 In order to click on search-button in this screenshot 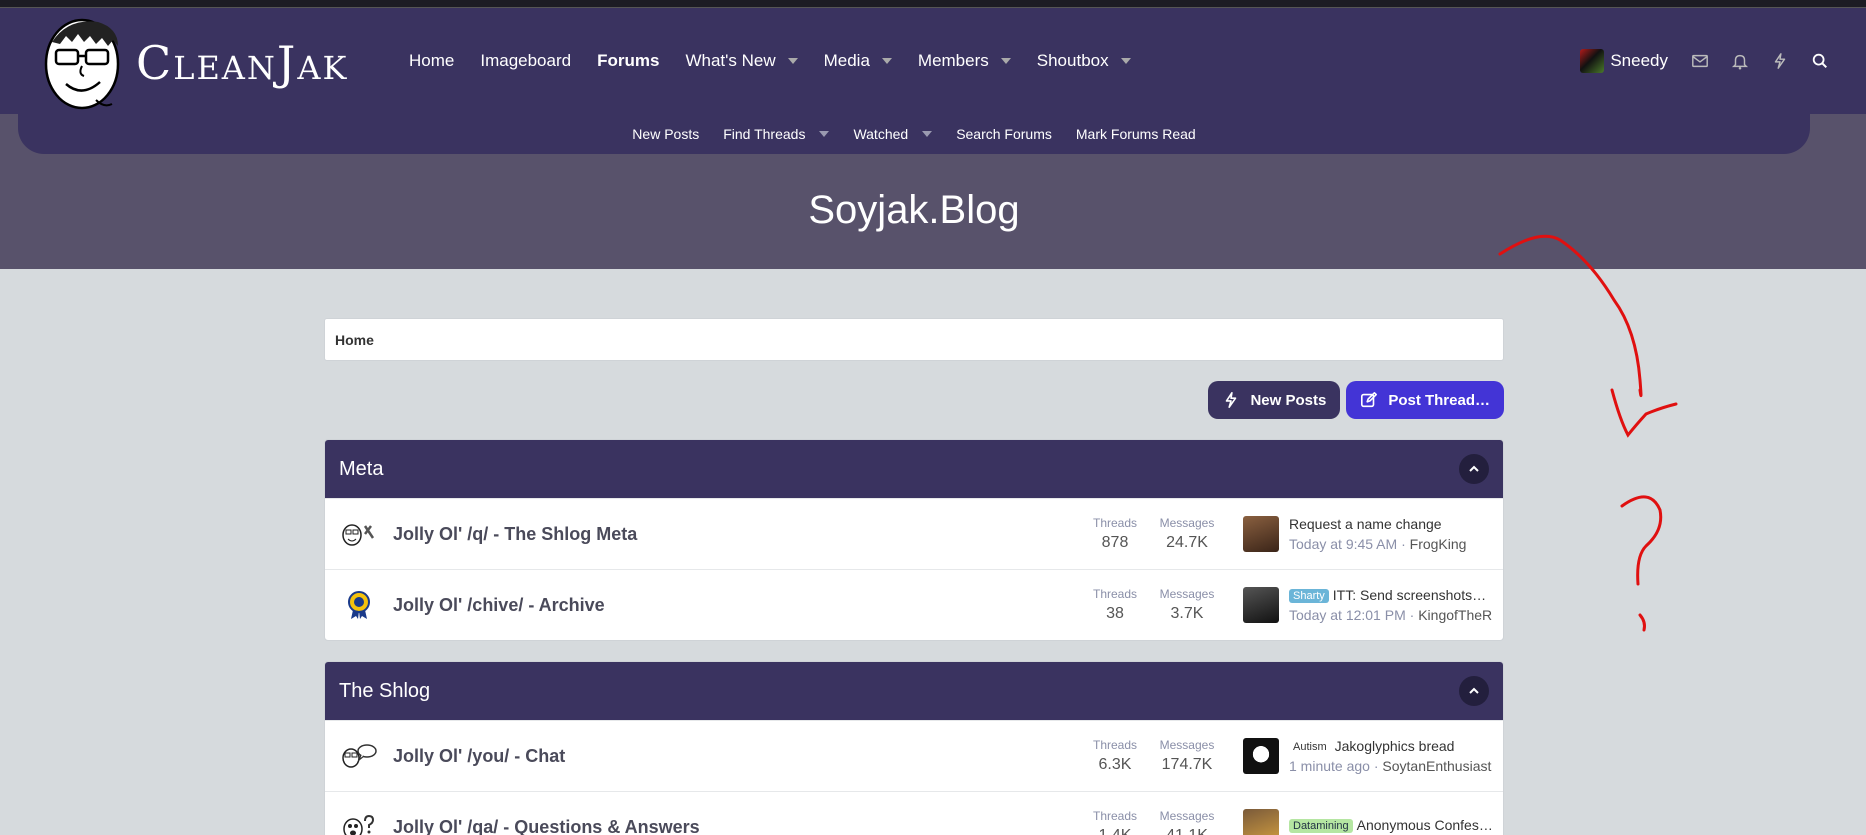, I will do `click(1820, 61)`.